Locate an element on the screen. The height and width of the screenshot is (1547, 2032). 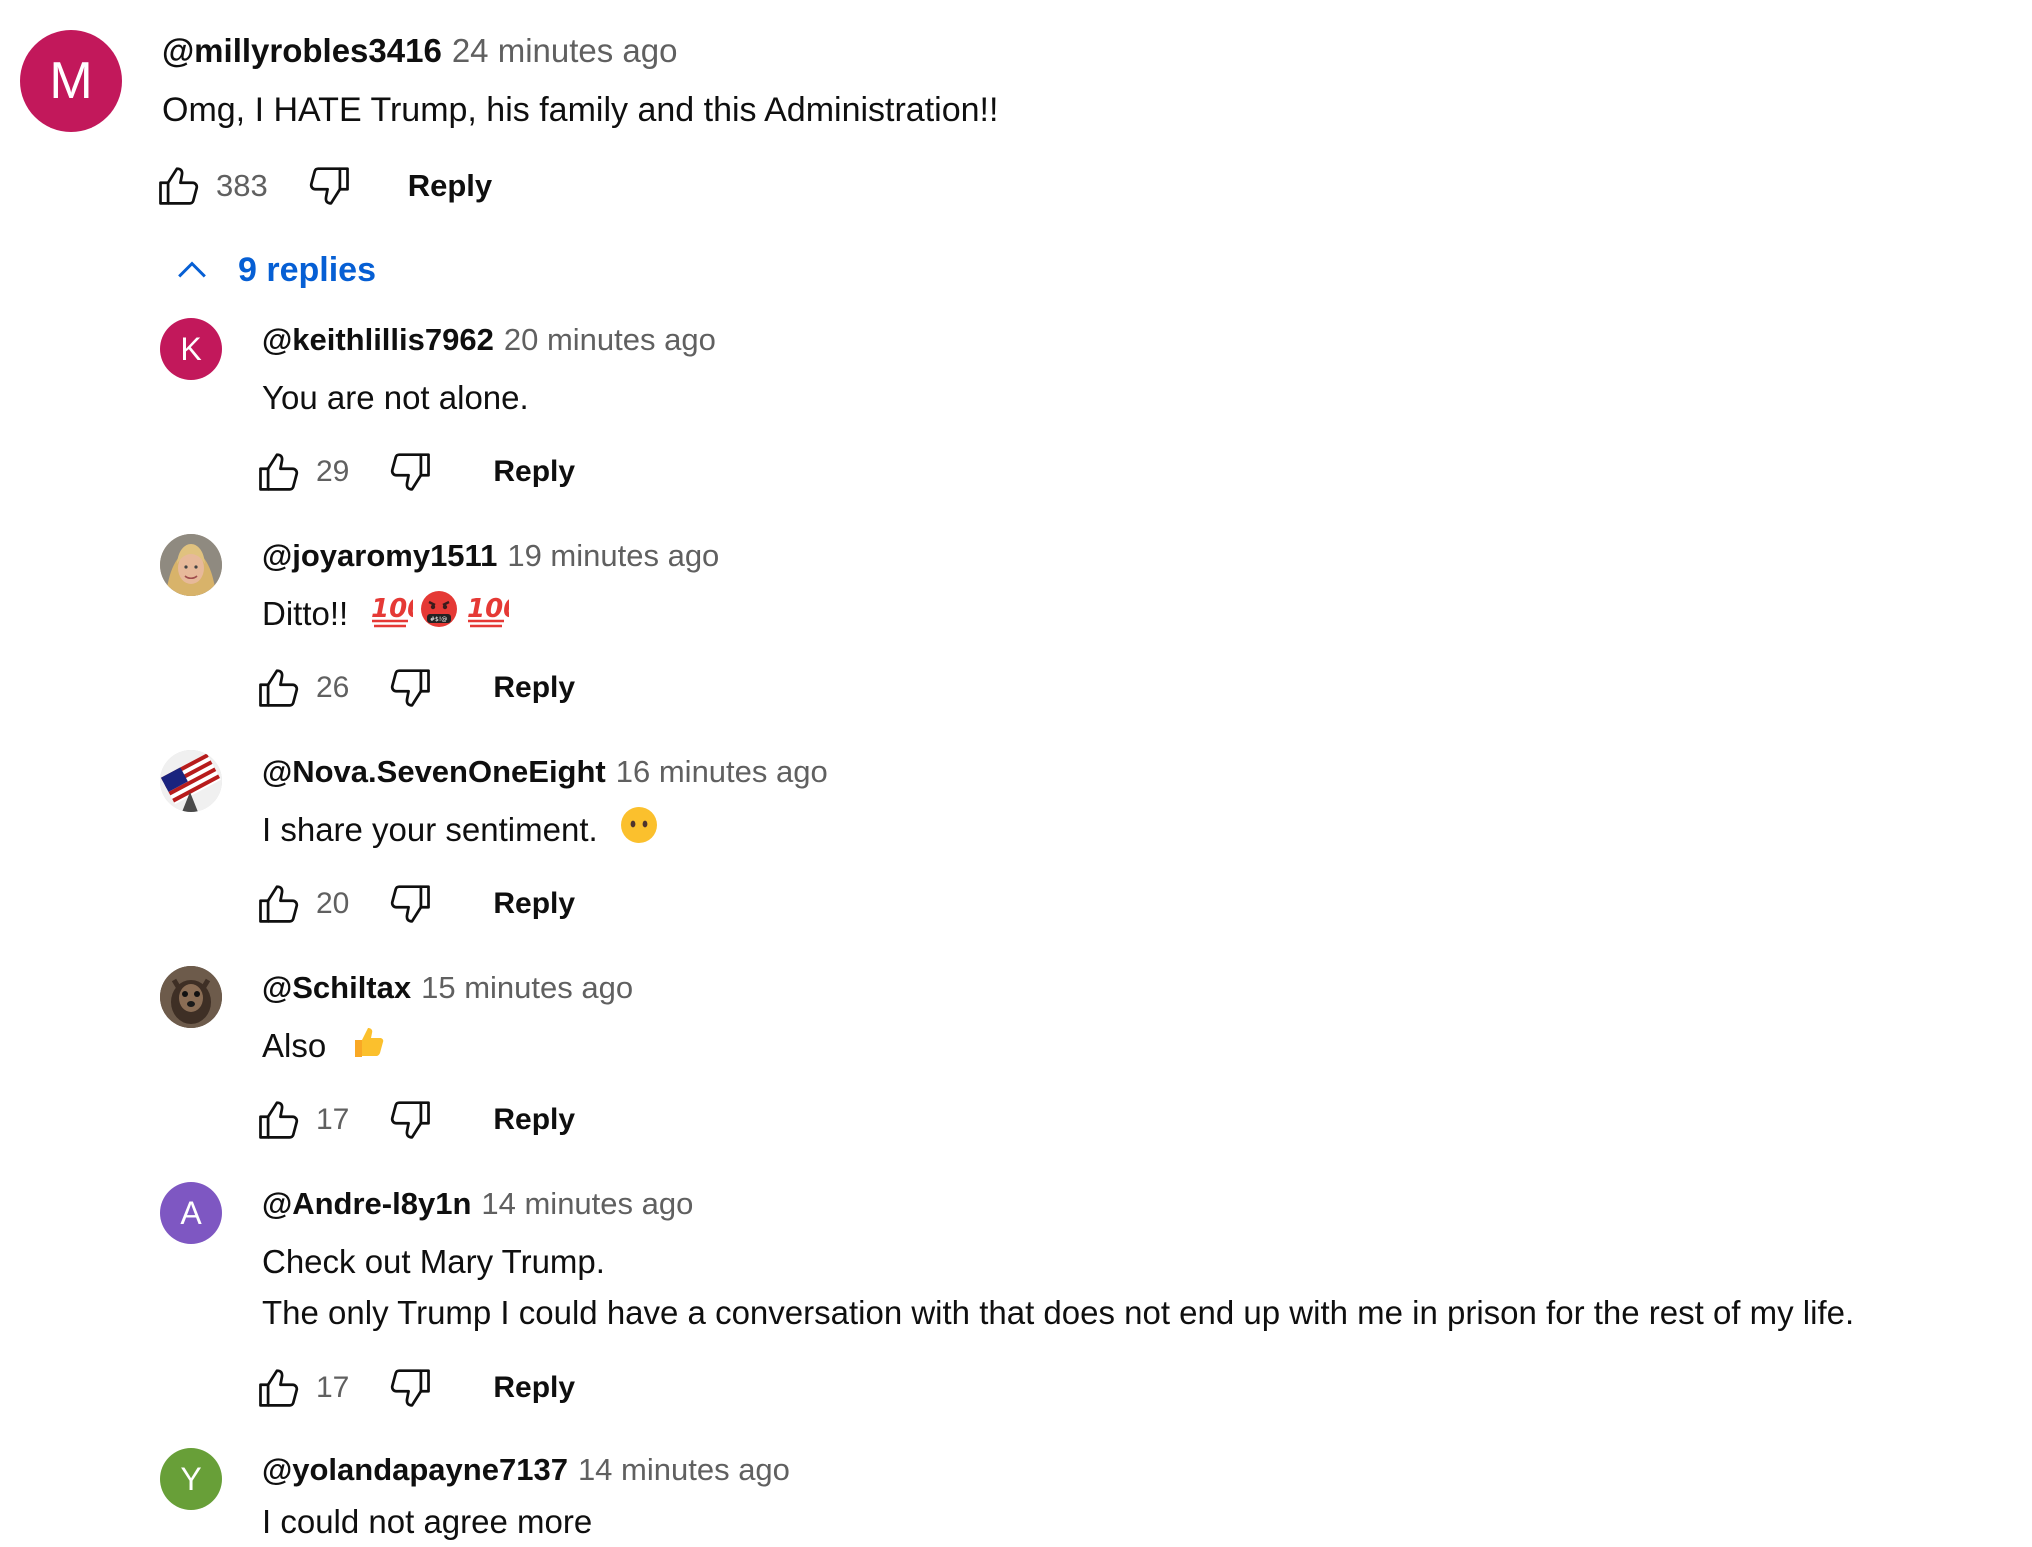
author-name: @Schiltax is located at coordinates (336, 987).